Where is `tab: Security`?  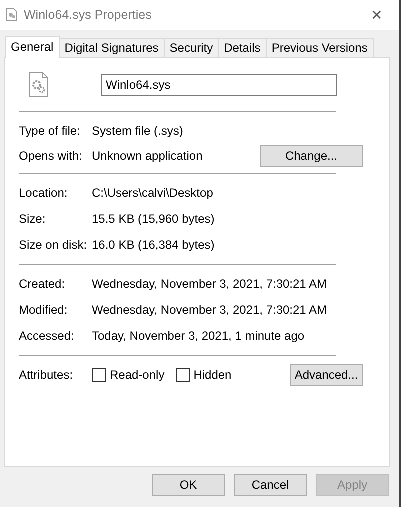 tab: Security is located at coordinates (192, 47).